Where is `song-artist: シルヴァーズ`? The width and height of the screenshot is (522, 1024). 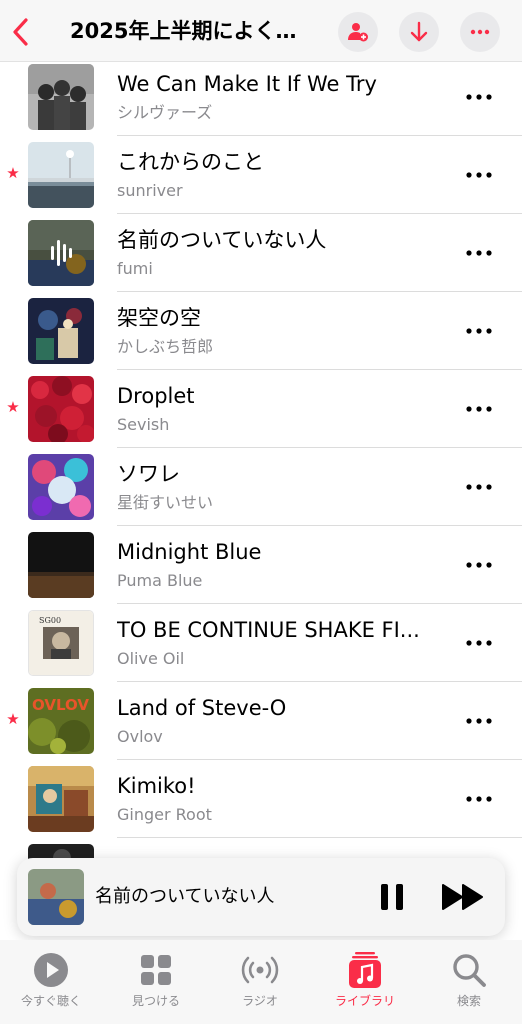 song-artist: シルヴァーズ is located at coordinates (165, 112).